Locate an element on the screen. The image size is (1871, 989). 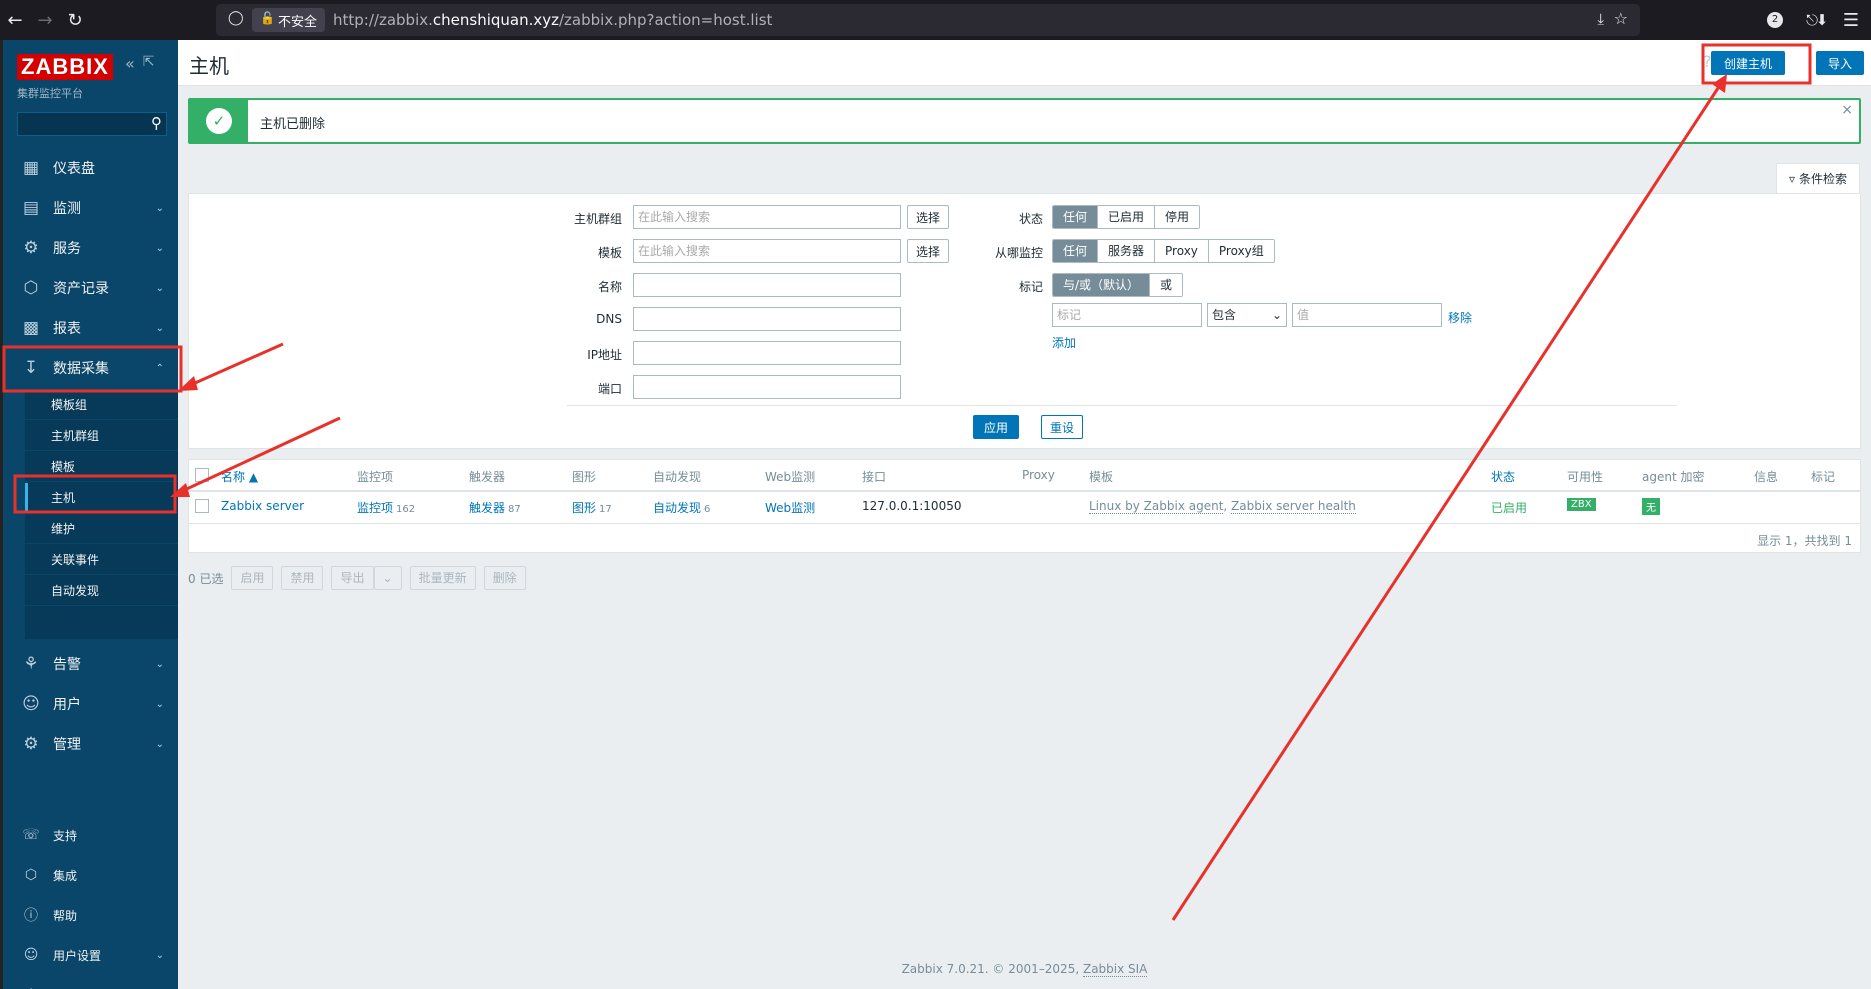
availability-badge: ZBX is located at coordinates (1581, 504).